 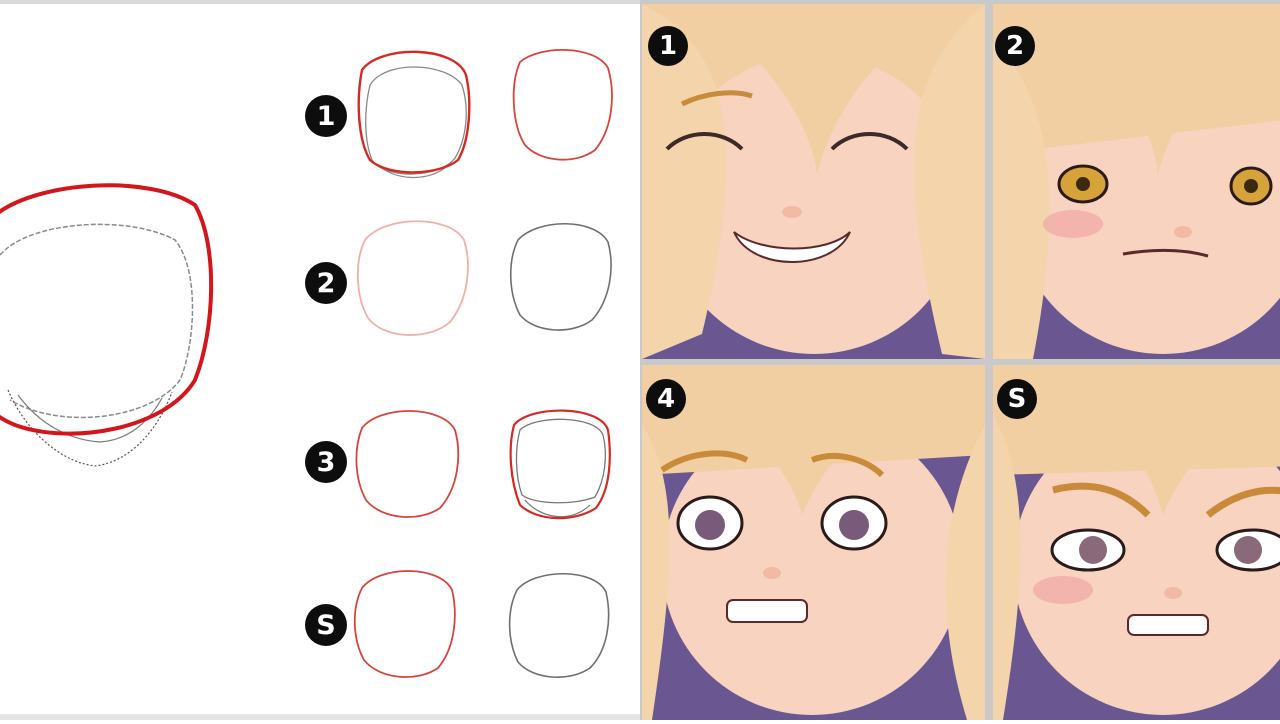 I want to click on expression-sad-image: 2, so click(x=1136, y=181).